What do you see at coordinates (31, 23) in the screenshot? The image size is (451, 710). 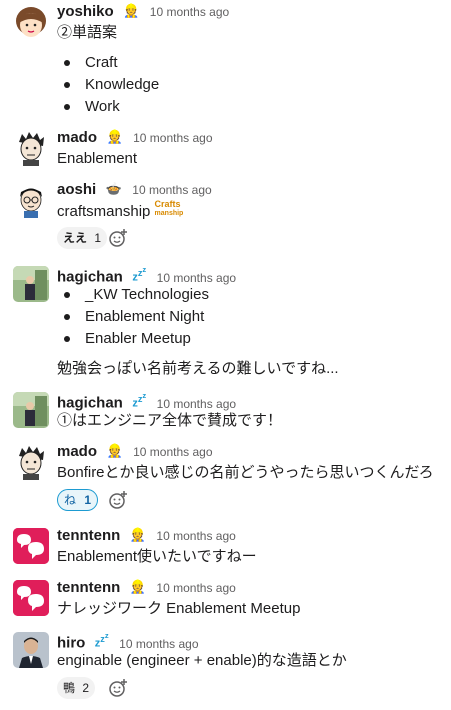 I see `avatar-yoshiko` at bounding box center [31, 23].